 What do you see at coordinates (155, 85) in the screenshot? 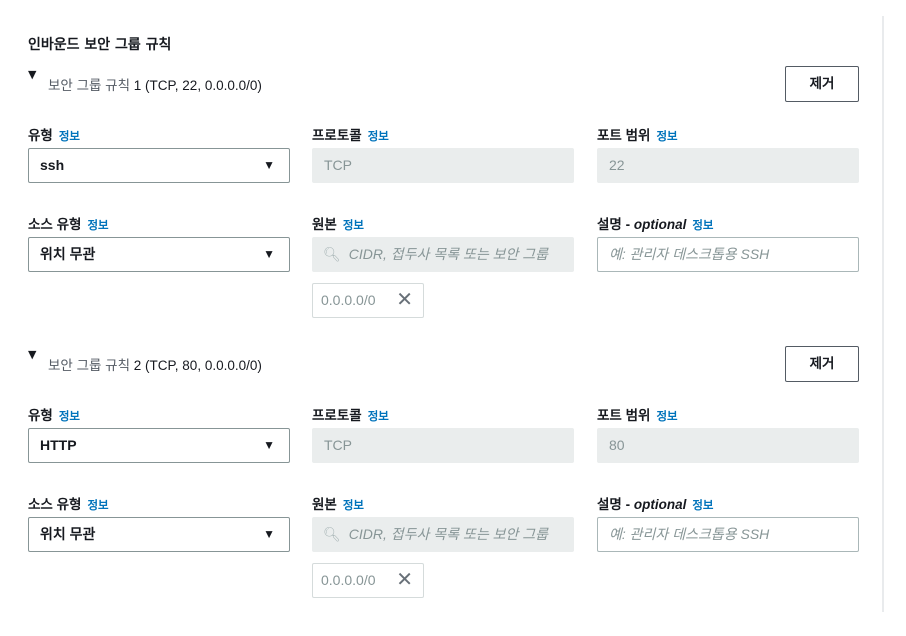
I see `rule-title: 보안 그룹 규칙 1 (TCP, 22, 0.0.0.0/0)` at bounding box center [155, 85].